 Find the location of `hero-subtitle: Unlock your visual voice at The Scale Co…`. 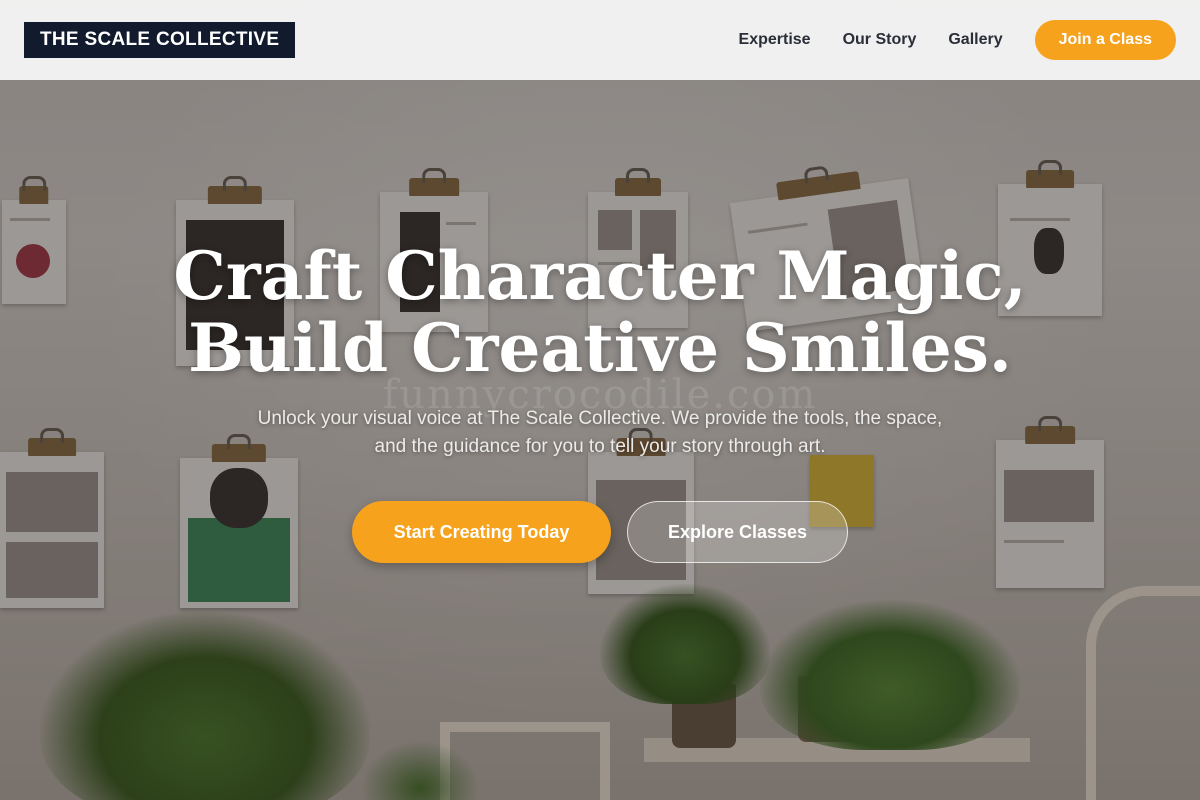

hero-subtitle: Unlock your visual voice at The Scale Co… is located at coordinates (600, 432).